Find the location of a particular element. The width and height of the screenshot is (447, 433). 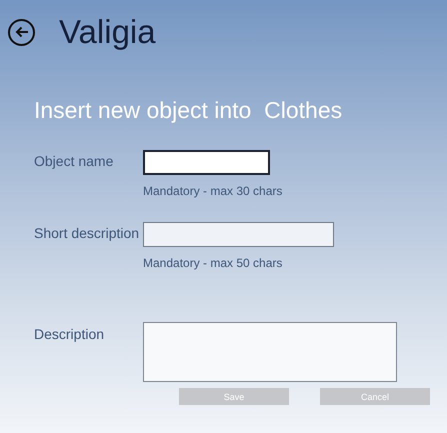

form-heading: Insert new object into Clothes is located at coordinates (189, 110).